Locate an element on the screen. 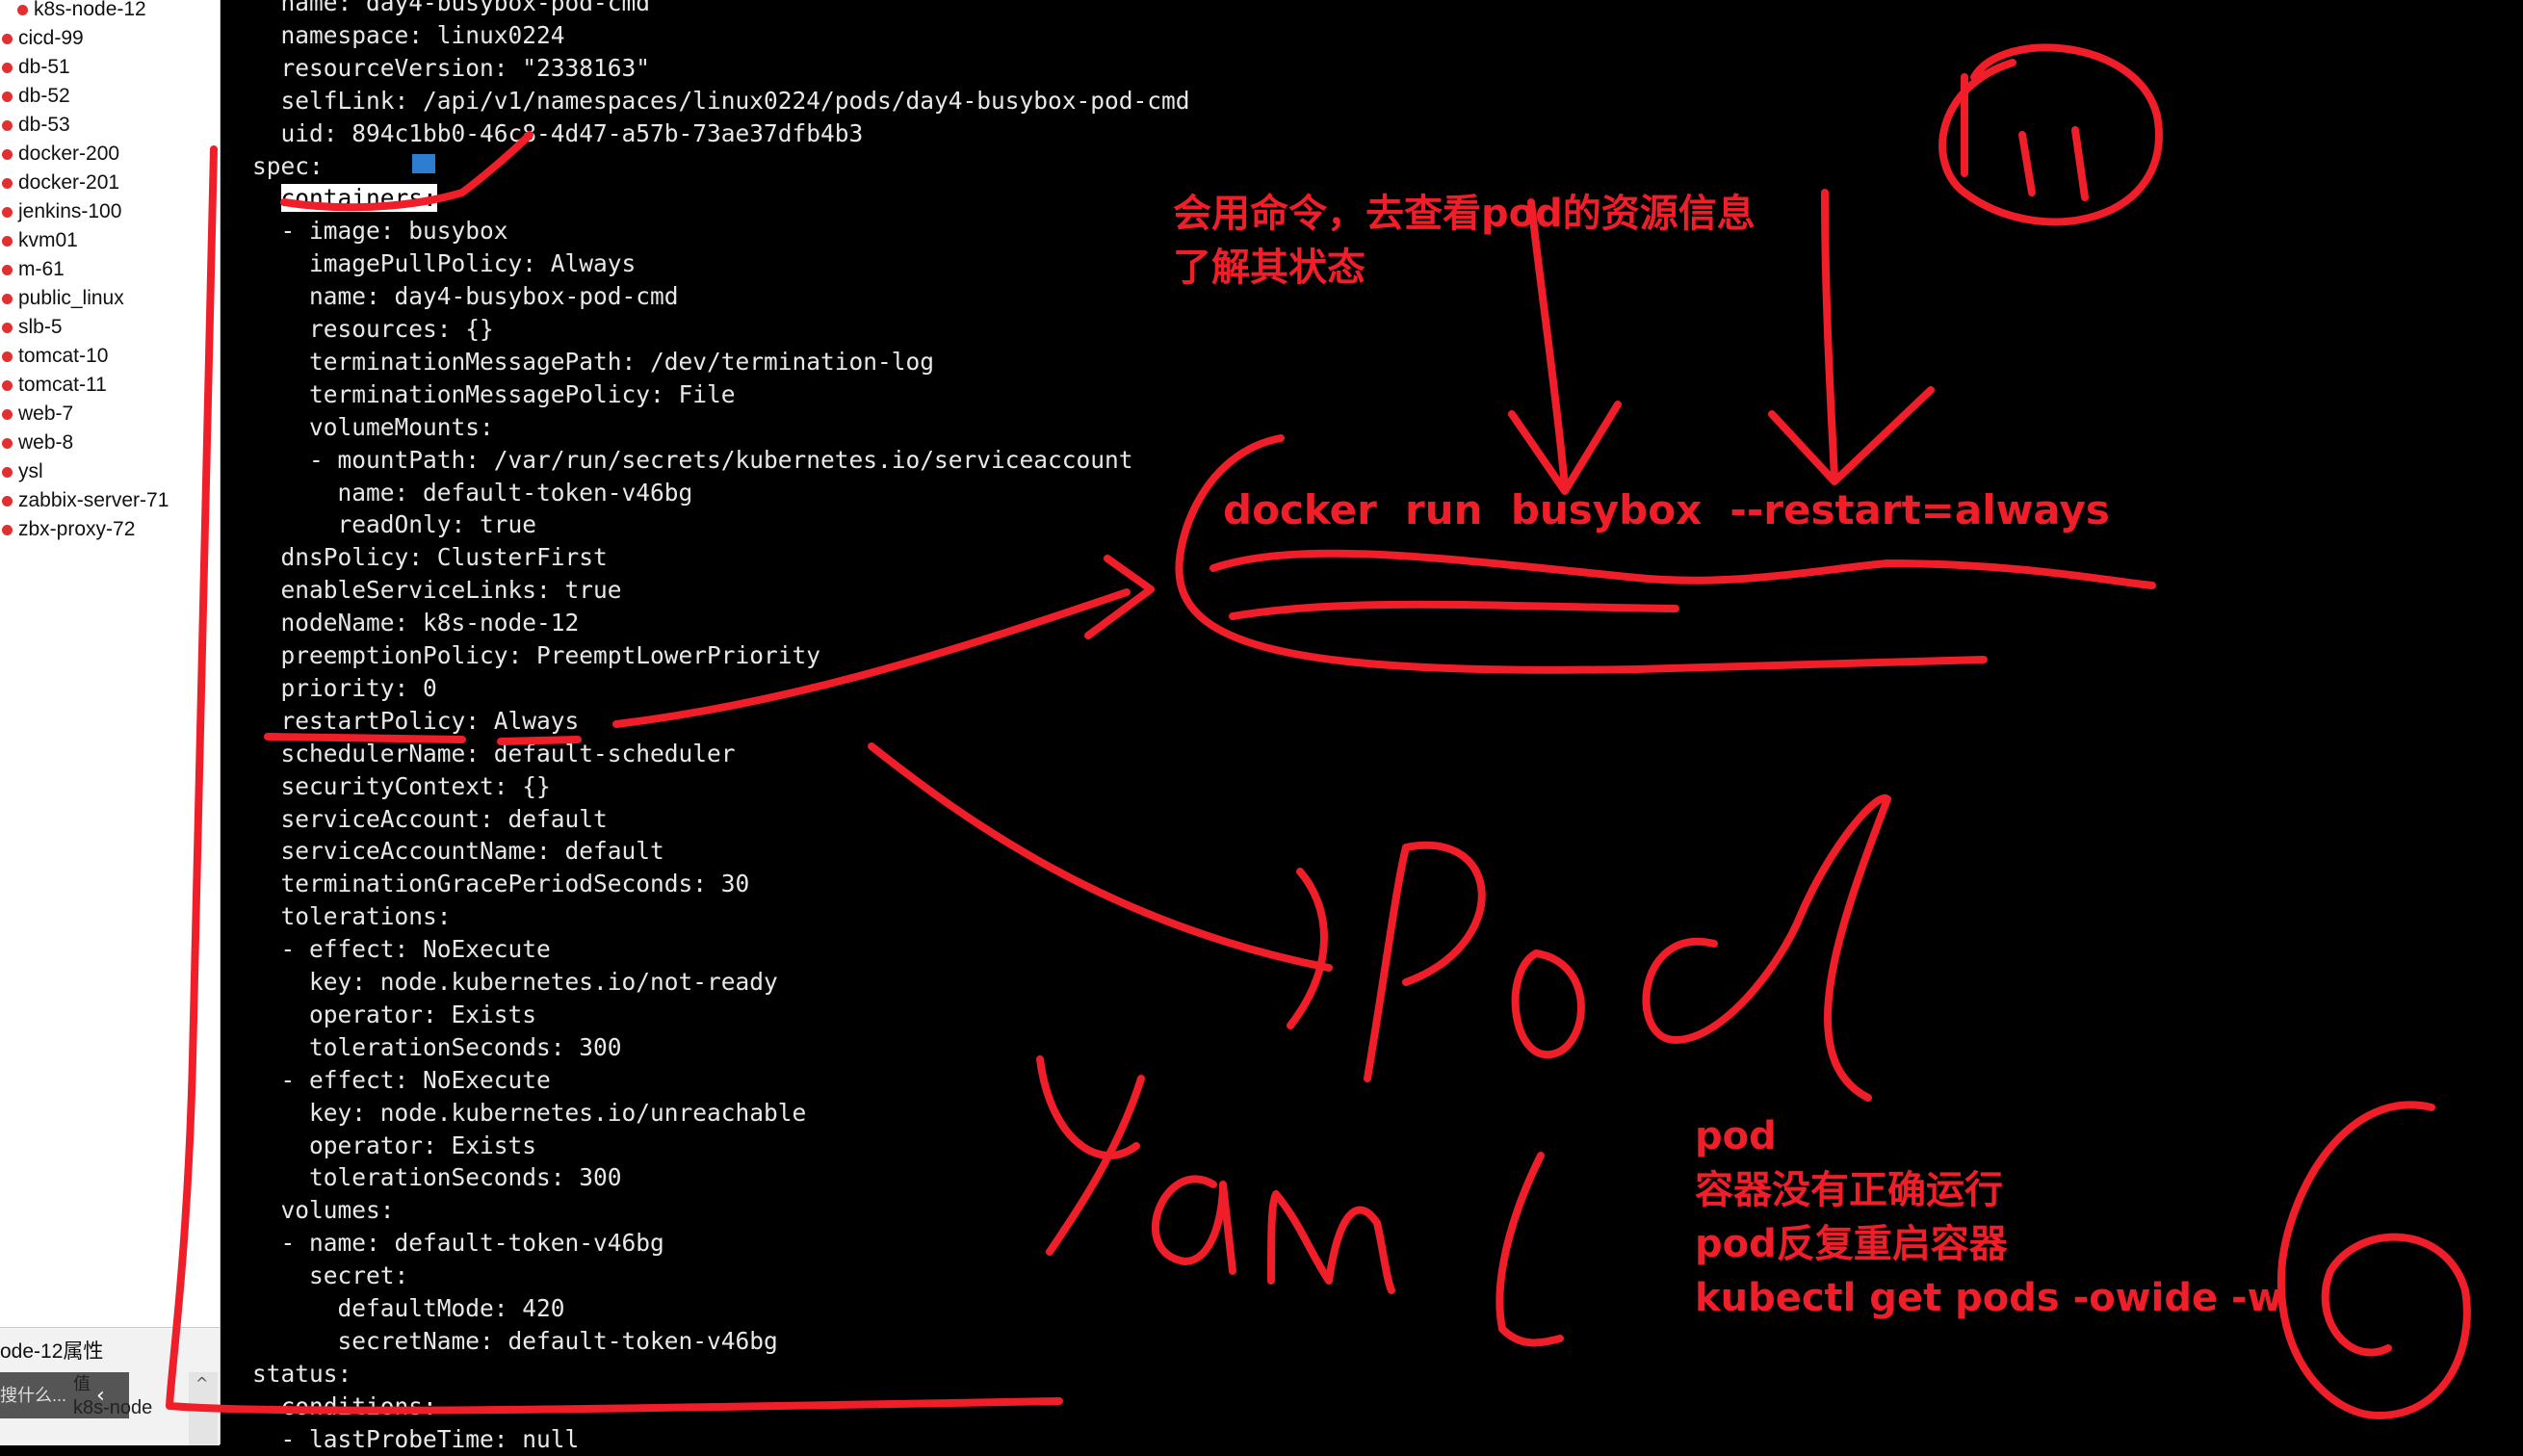 Image resolution: width=2523 pixels, height=1456 pixels. terminal-line: secret: is located at coordinates (330, 1275).